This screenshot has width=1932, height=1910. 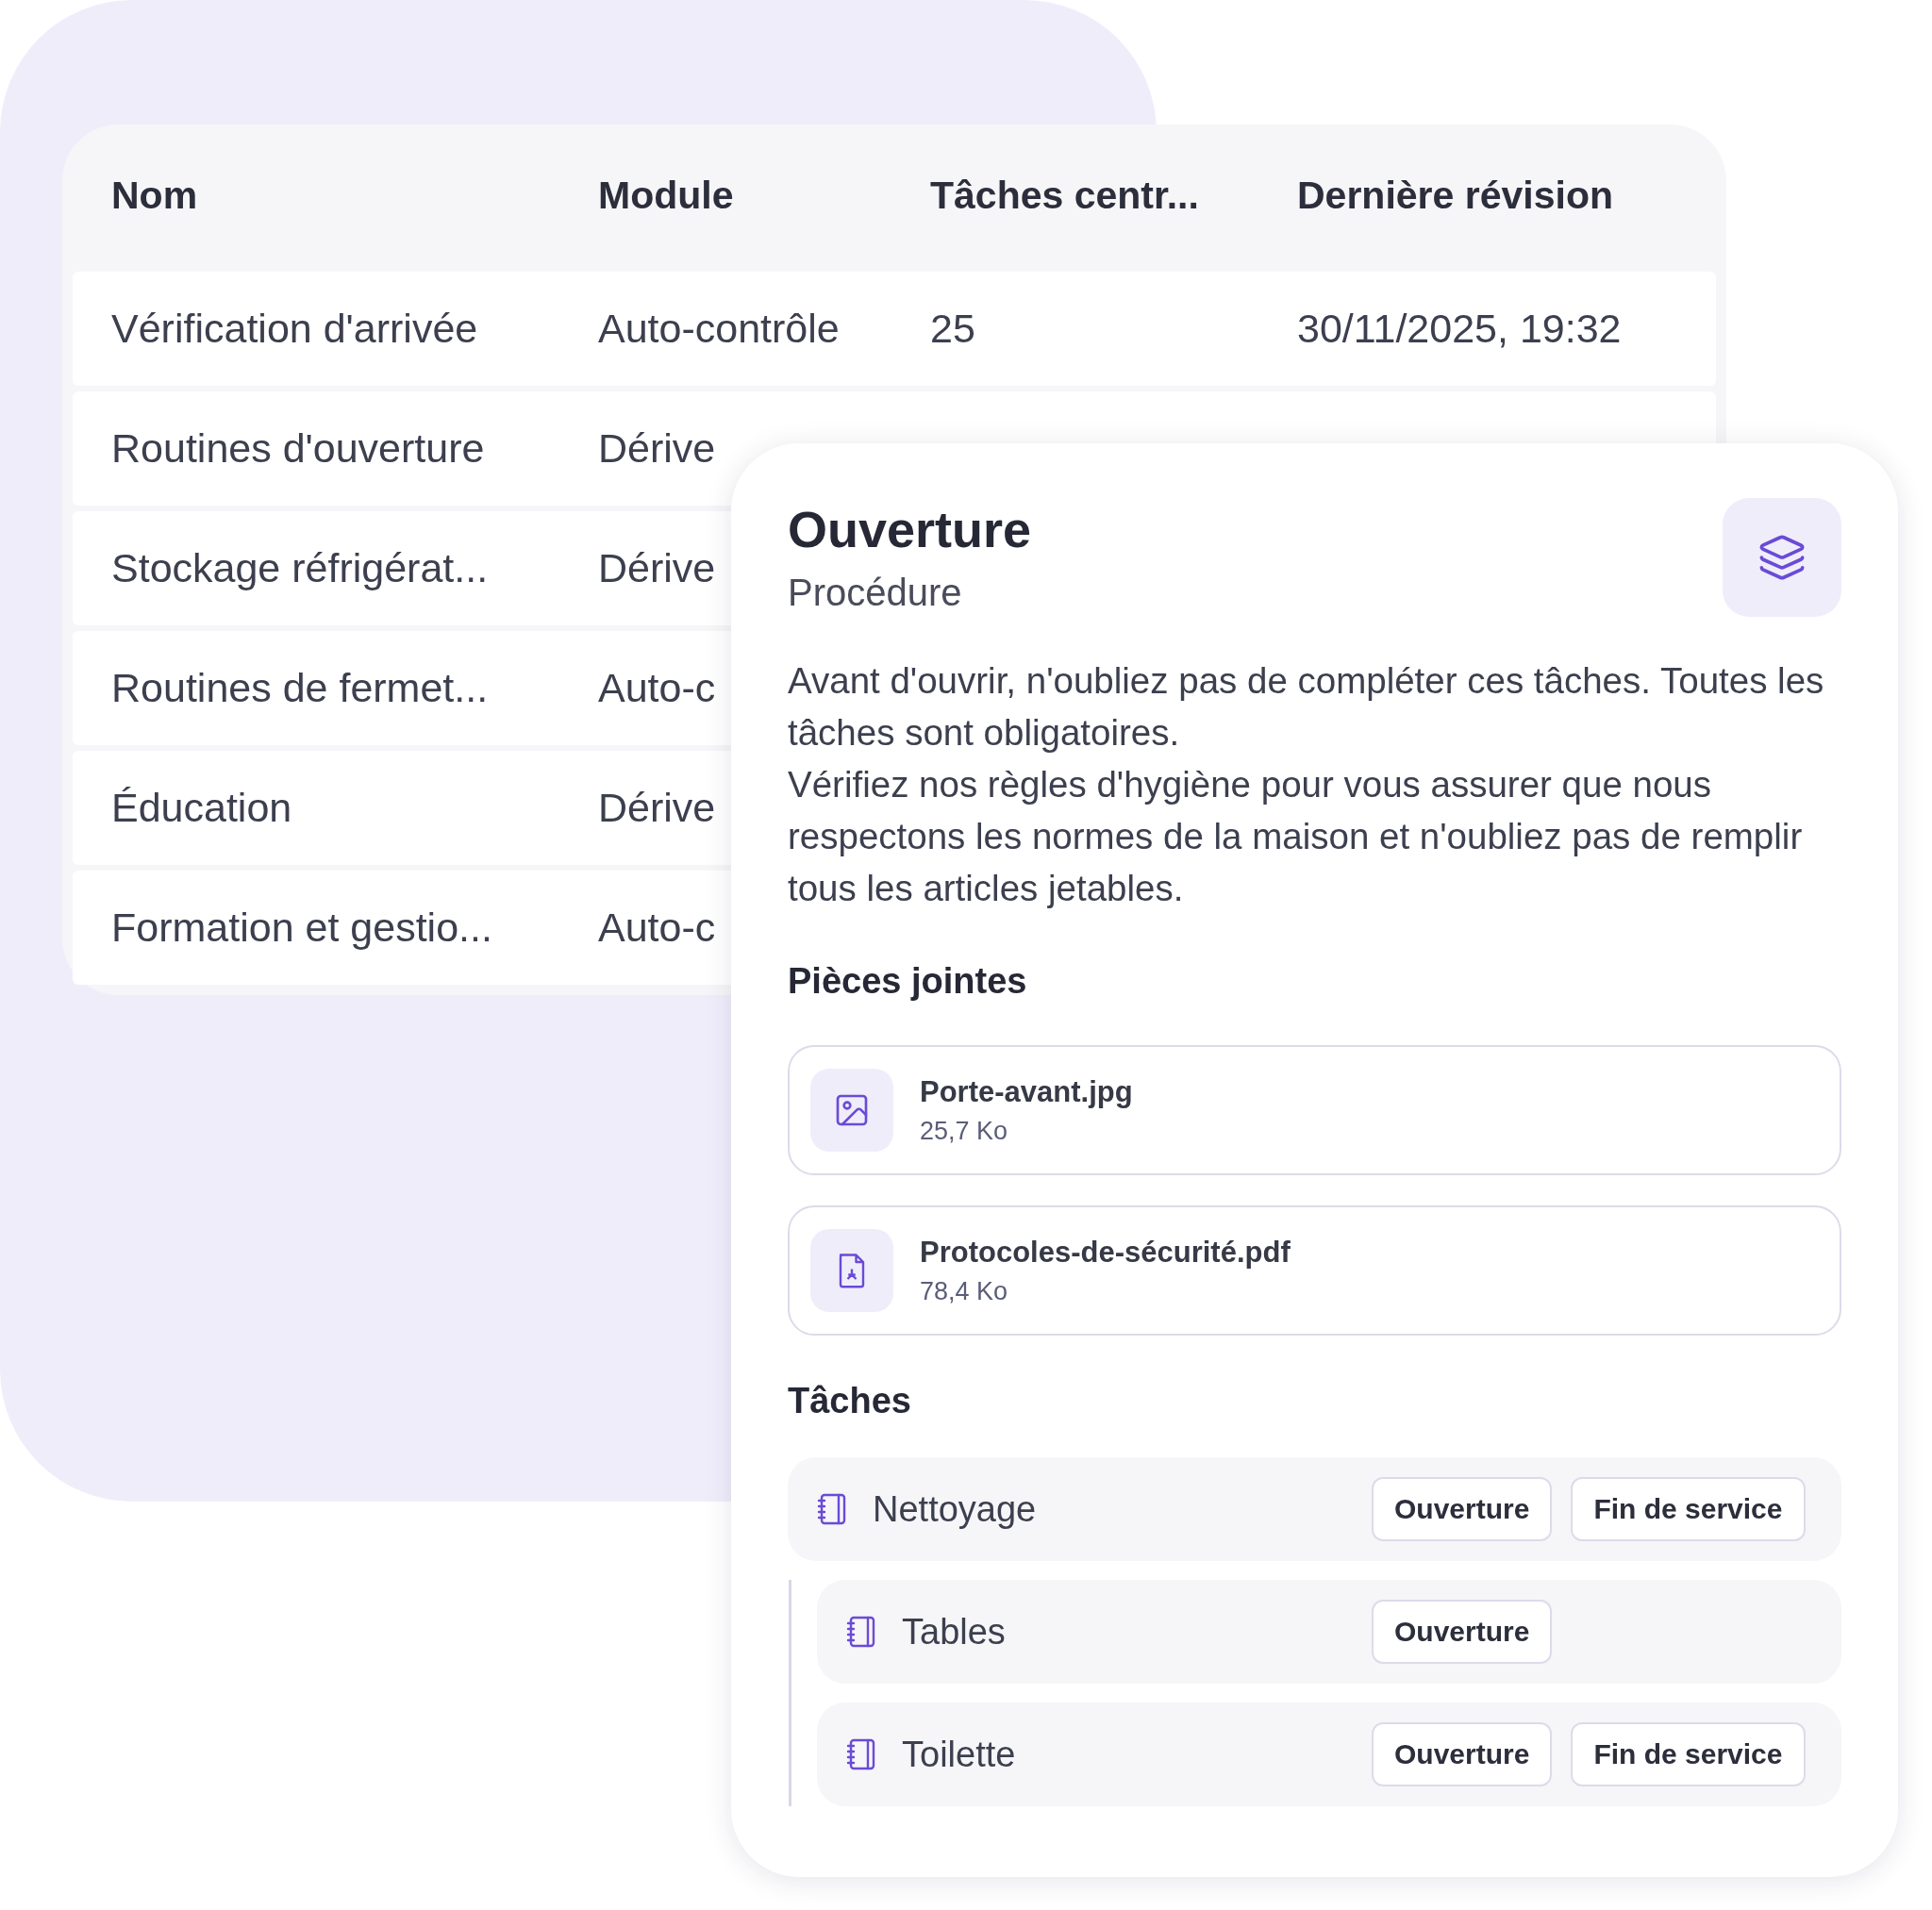 What do you see at coordinates (1296, 836) in the screenshot?
I see `description-text: Vérifiez nos règles d'hygiène pour vous assurer que nous respectons les normes de la maison et n'oubliez pas de remplir tous les articles jetables.` at bounding box center [1296, 836].